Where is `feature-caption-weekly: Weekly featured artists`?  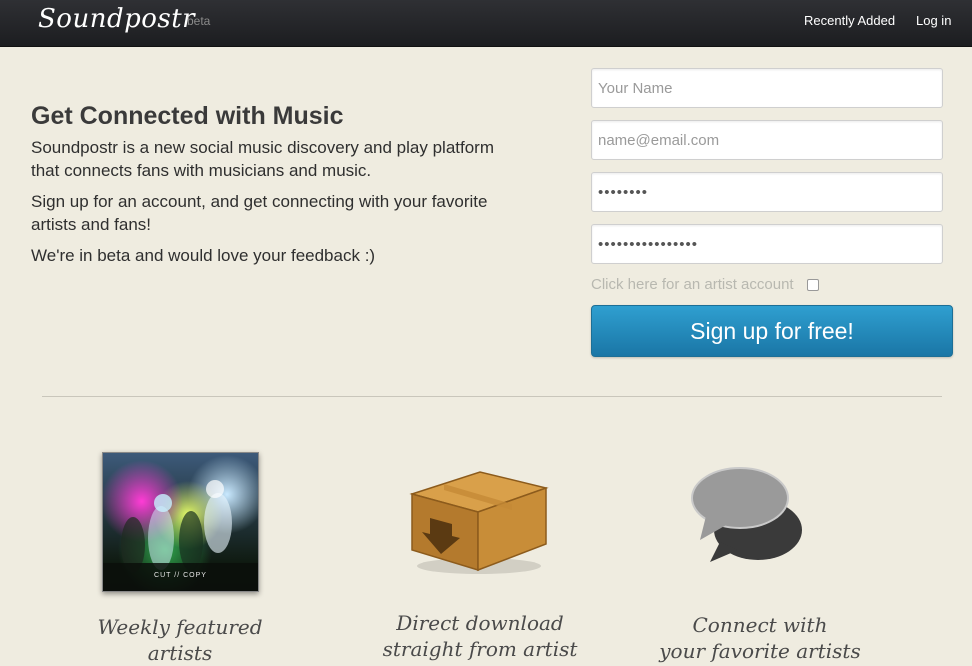
feature-caption-weekly: Weekly featured artists is located at coordinates (180, 640).